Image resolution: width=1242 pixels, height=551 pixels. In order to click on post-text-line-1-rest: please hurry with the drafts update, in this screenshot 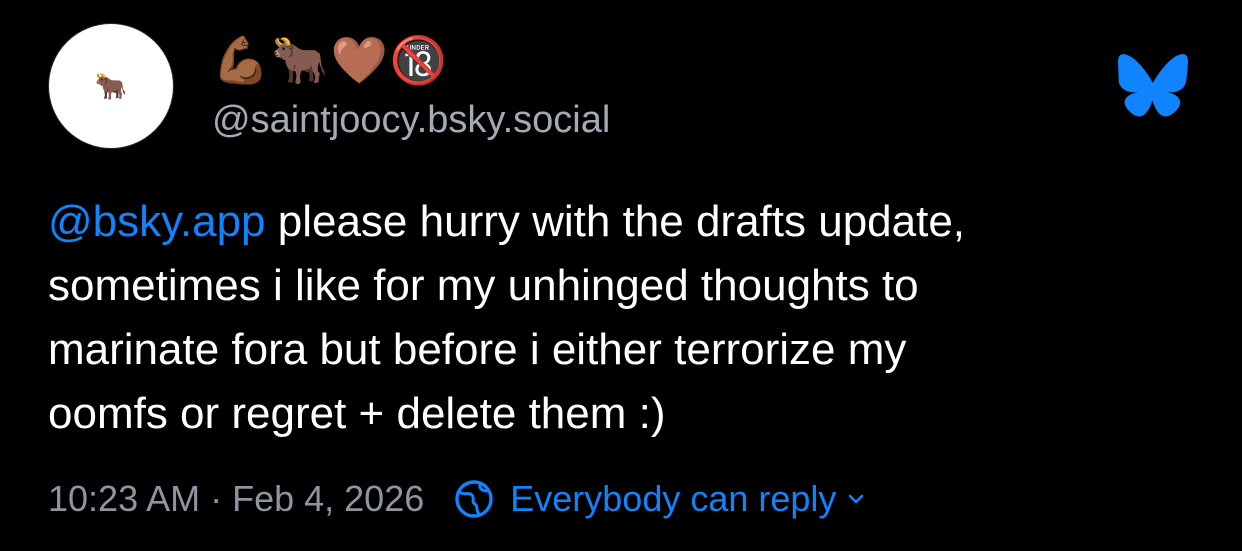, I will do `click(615, 221)`.